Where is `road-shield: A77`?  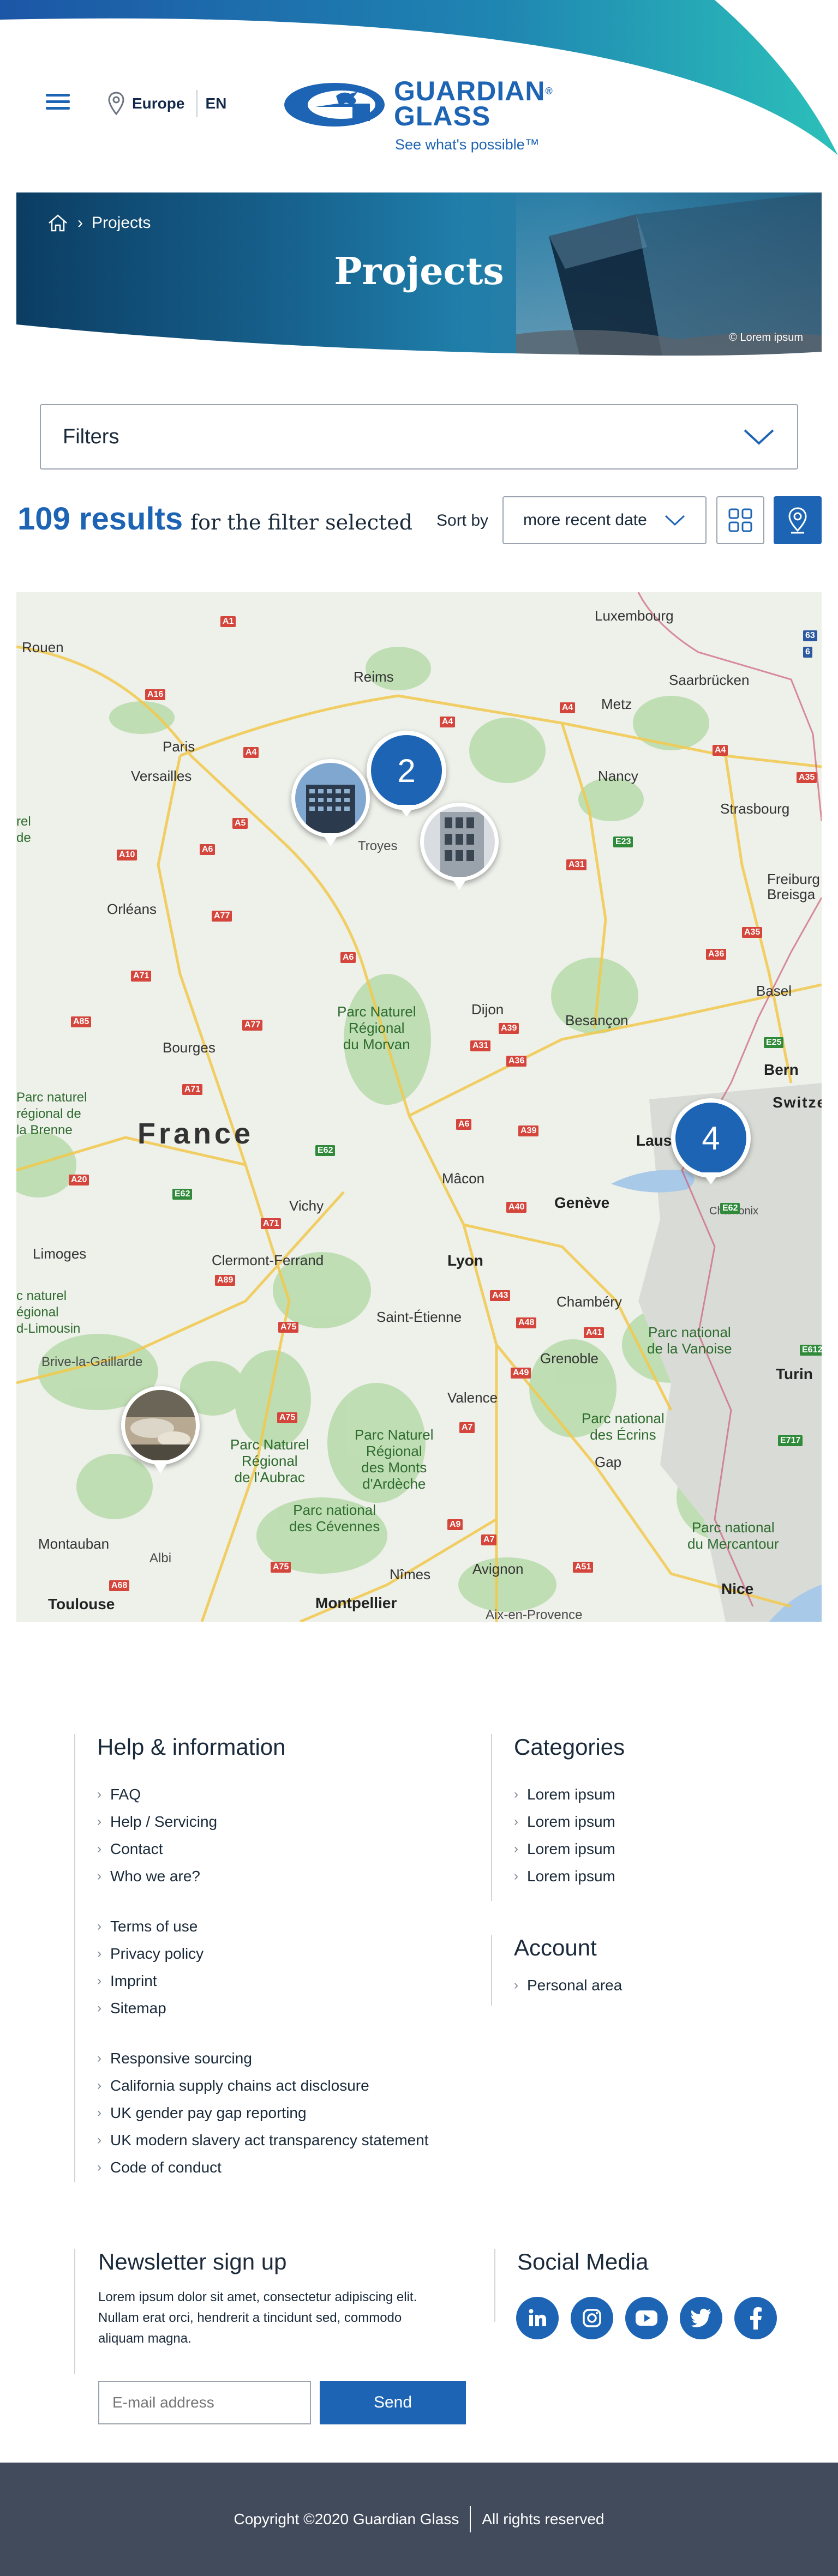 road-shield: A77 is located at coordinates (252, 1025).